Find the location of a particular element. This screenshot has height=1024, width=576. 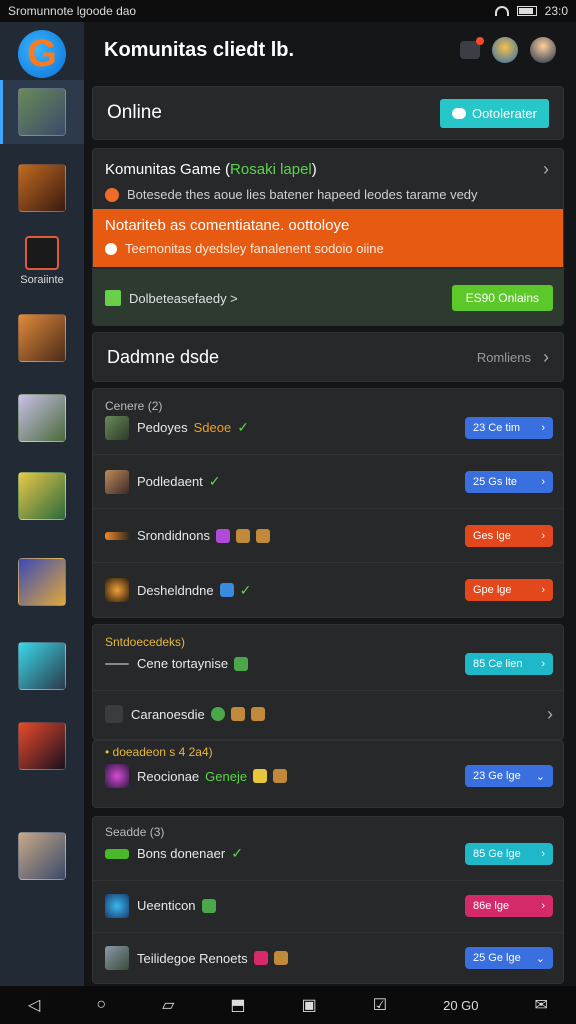

status-pill: 23 Ge lge ⌄ is located at coordinates (509, 776).